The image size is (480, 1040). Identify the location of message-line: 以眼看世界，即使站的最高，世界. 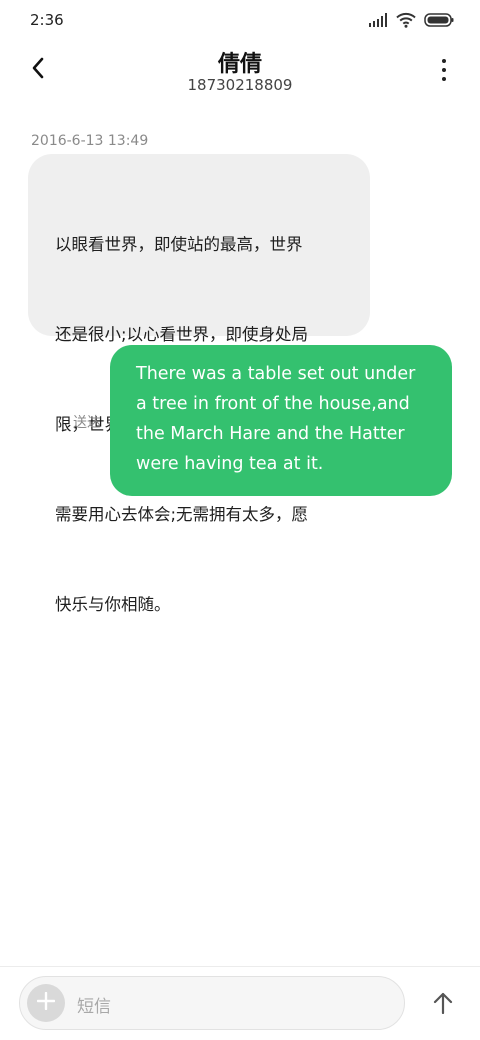
(179, 244).